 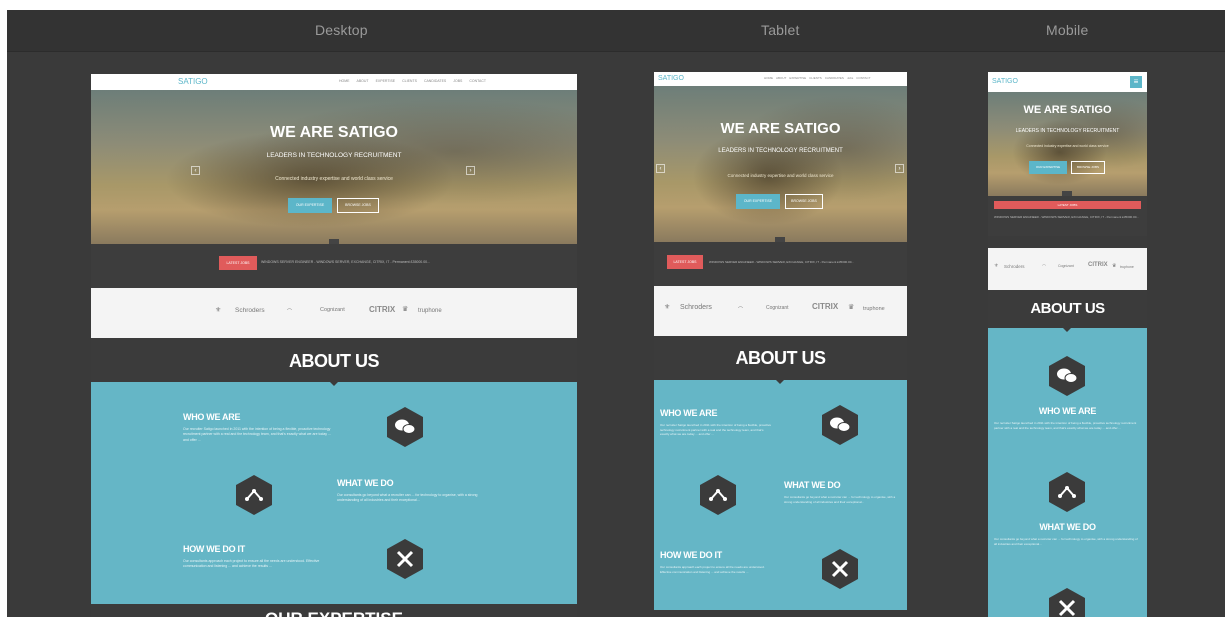 What do you see at coordinates (874, 309) in the screenshot?
I see `client-truphone-tablet: truphone` at bounding box center [874, 309].